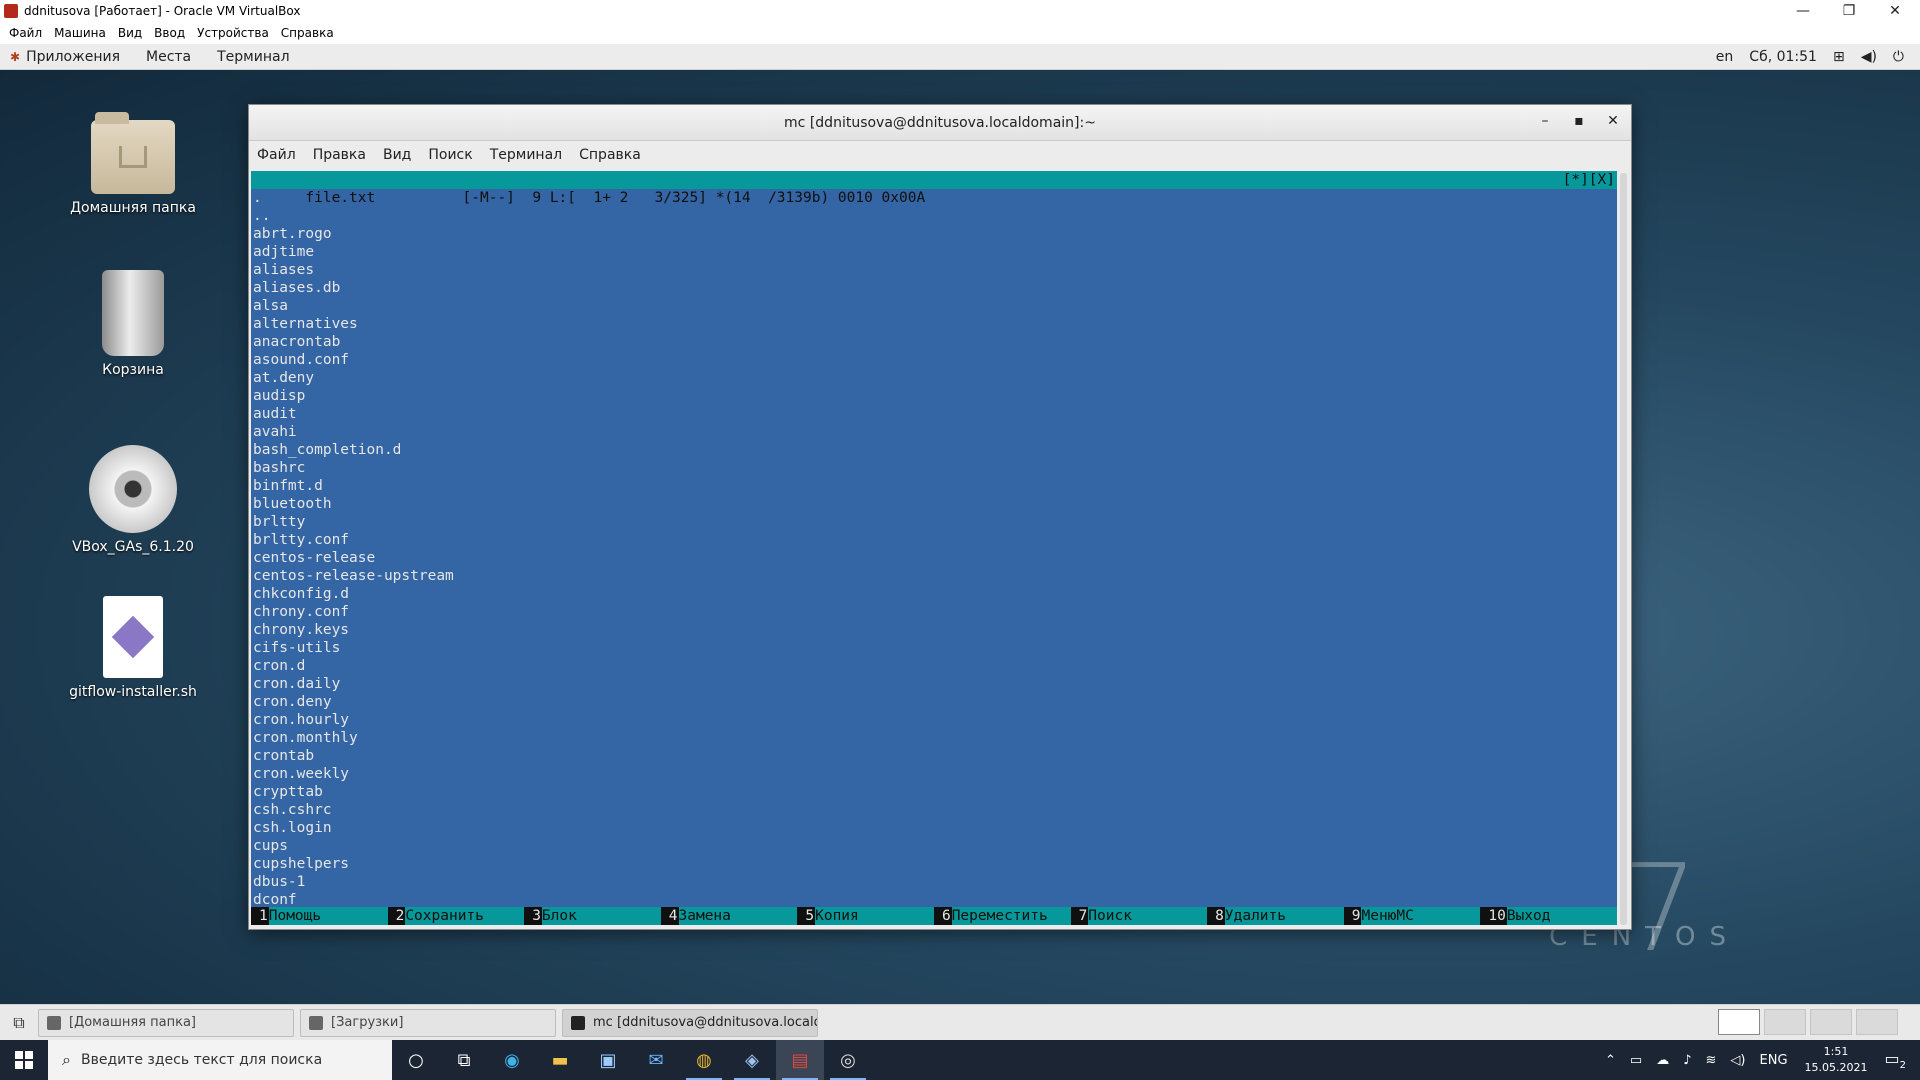  I want to click on function-key-10: 10 Выход, so click(1548, 916).